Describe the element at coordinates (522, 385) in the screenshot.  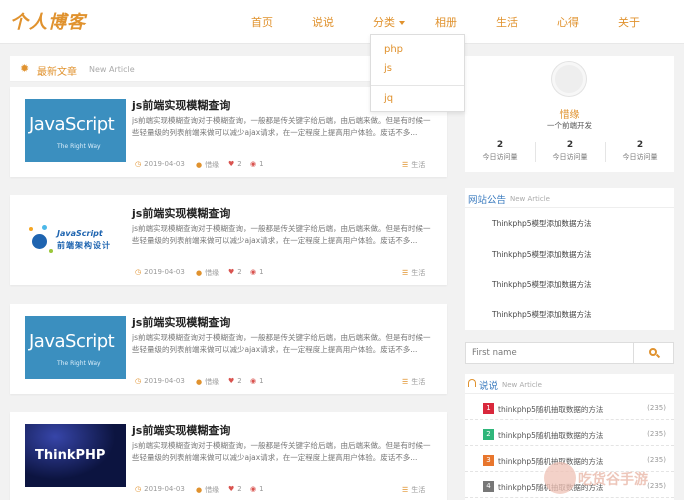
I see `talk-subtitle: New Article` at that location.